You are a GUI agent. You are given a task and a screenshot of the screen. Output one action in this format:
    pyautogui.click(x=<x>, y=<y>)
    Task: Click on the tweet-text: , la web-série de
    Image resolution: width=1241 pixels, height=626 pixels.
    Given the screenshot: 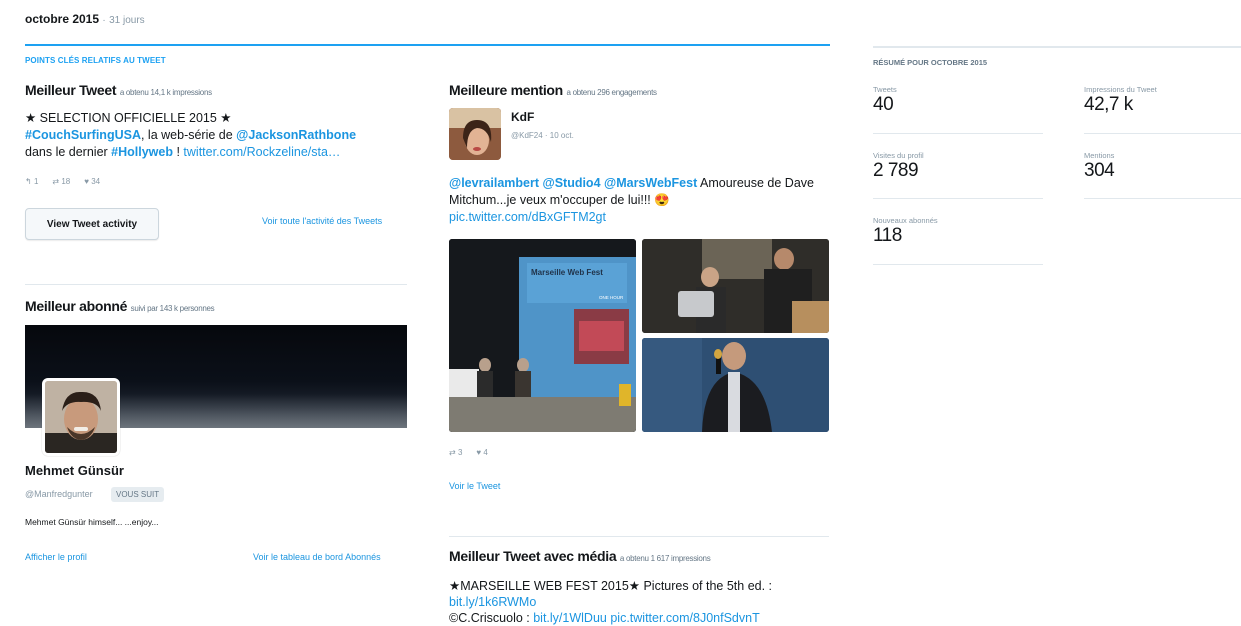 What is the action you would take?
    pyautogui.click(x=188, y=135)
    